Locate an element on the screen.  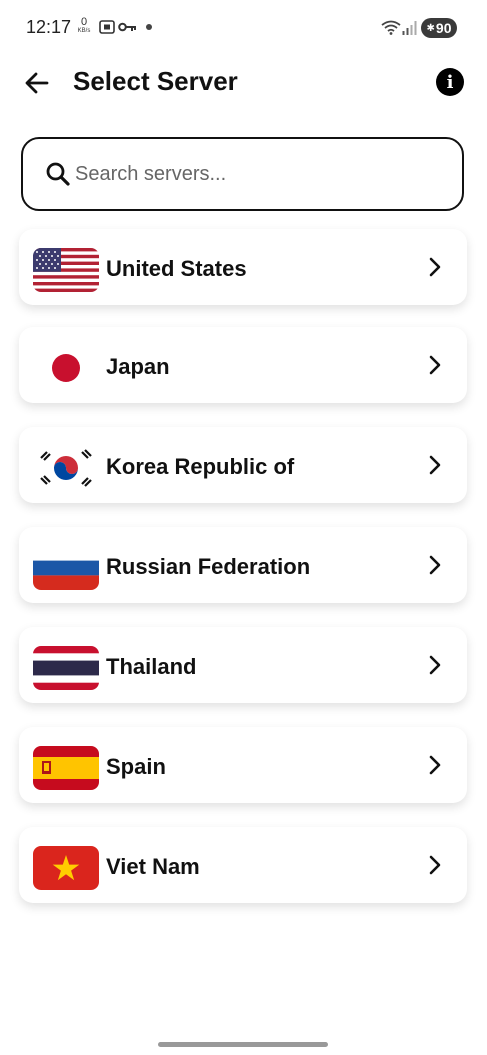
status-time: 12:17 is located at coordinates (49, 27).